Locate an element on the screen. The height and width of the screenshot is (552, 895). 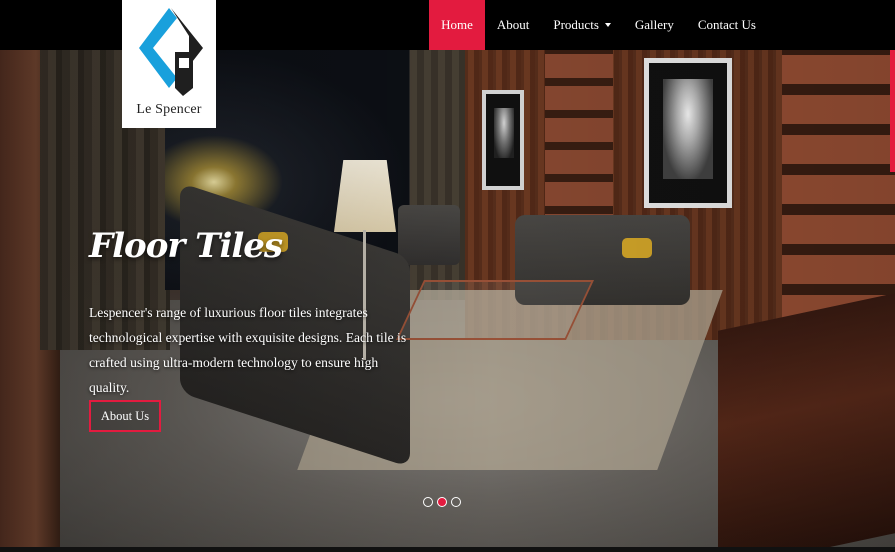
nav-about-label: About is located at coordinates (513, 24).